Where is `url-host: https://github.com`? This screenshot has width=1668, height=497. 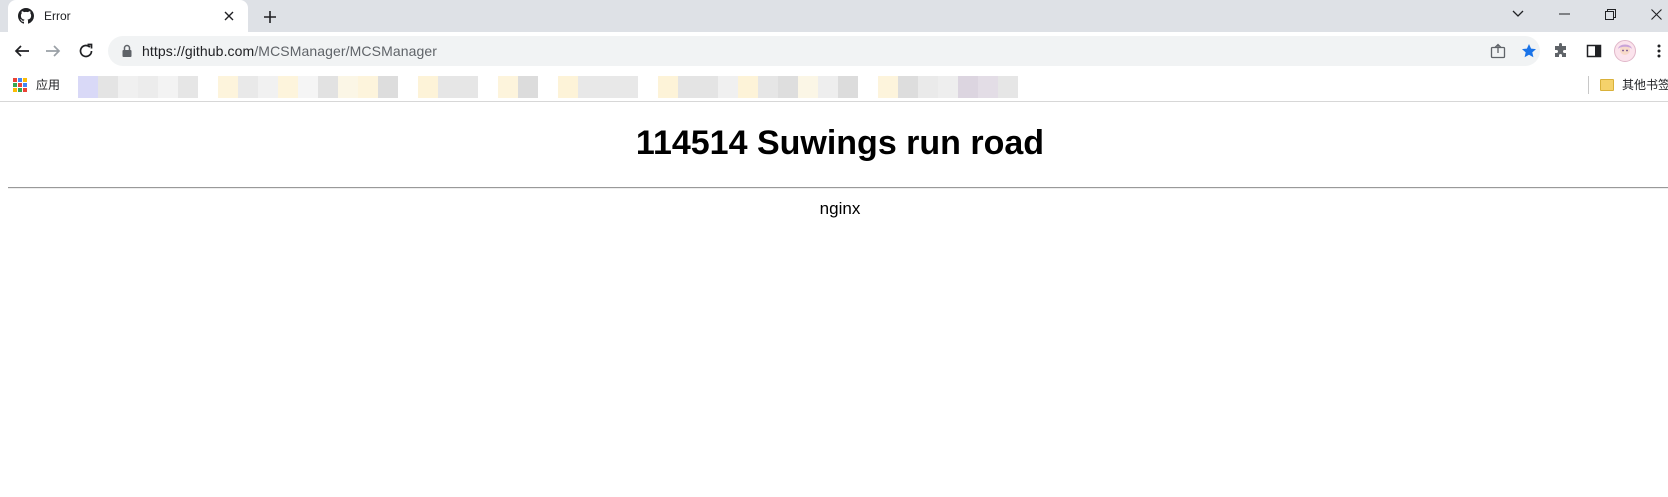
url-host: https://github.com is located at coordinates (198, 51).